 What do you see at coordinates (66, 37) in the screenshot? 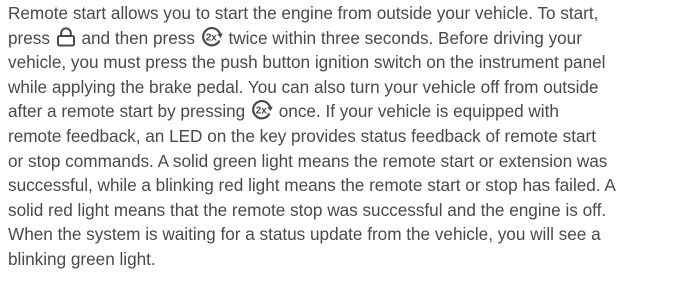
I see `lock-icon` at bounding box center [66, 37].